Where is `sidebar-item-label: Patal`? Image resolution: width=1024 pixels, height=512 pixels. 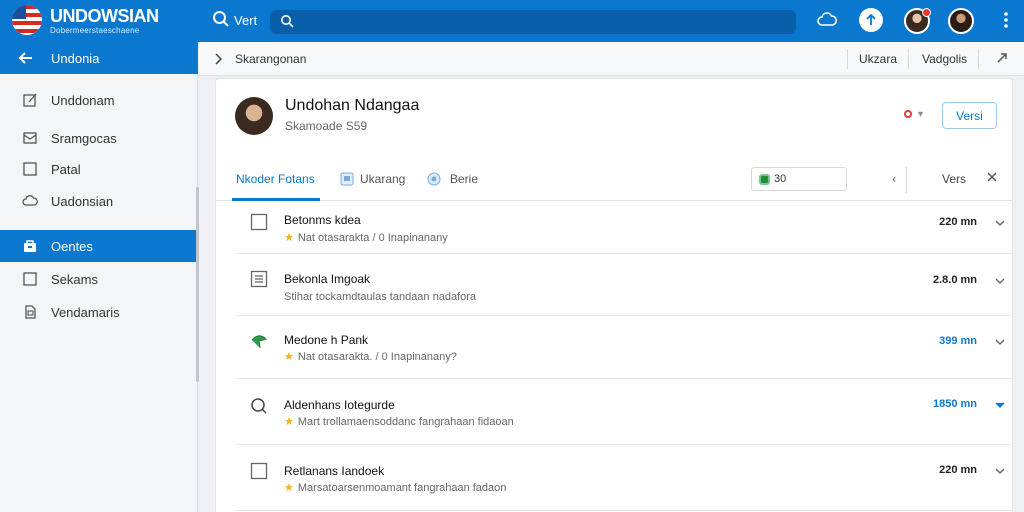 sidebar-item-label: Patal is located at coordinates (66, 169).